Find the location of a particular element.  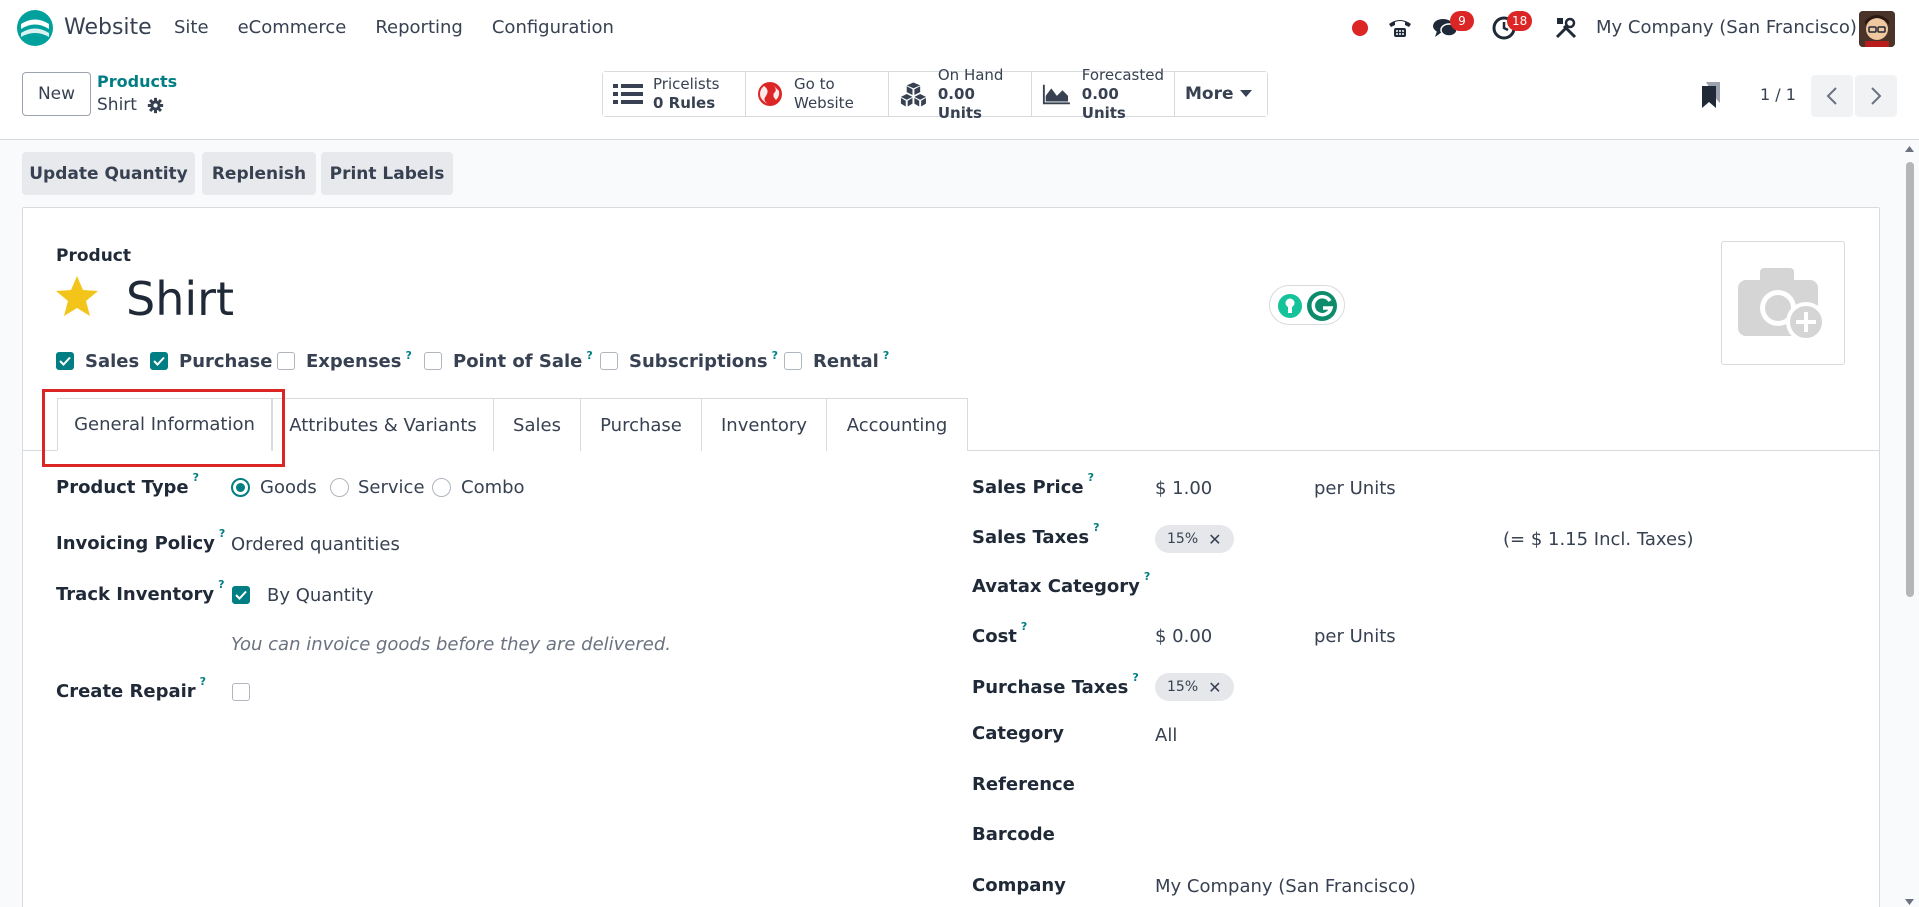

sales-price-unit: per Units is located at coordinates (1355, 488).